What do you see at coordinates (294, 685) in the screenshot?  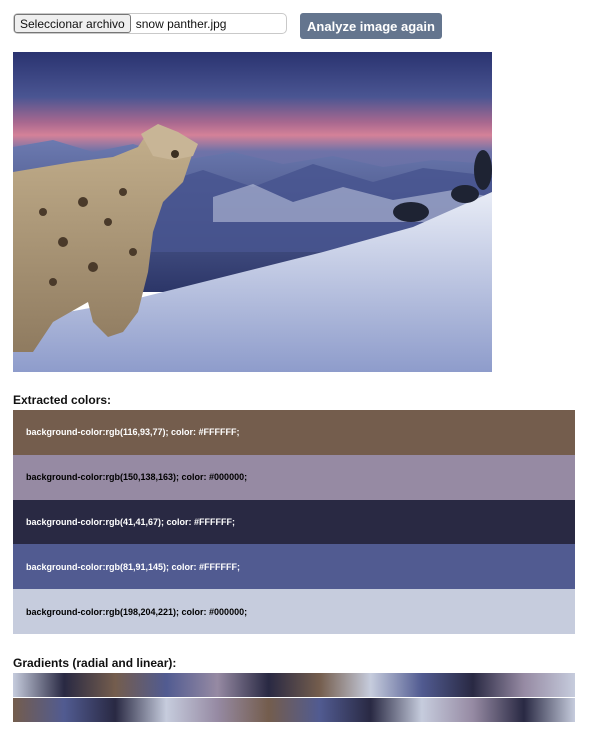 I see `radial-gradient-strip` at bounding box center [294, 685].